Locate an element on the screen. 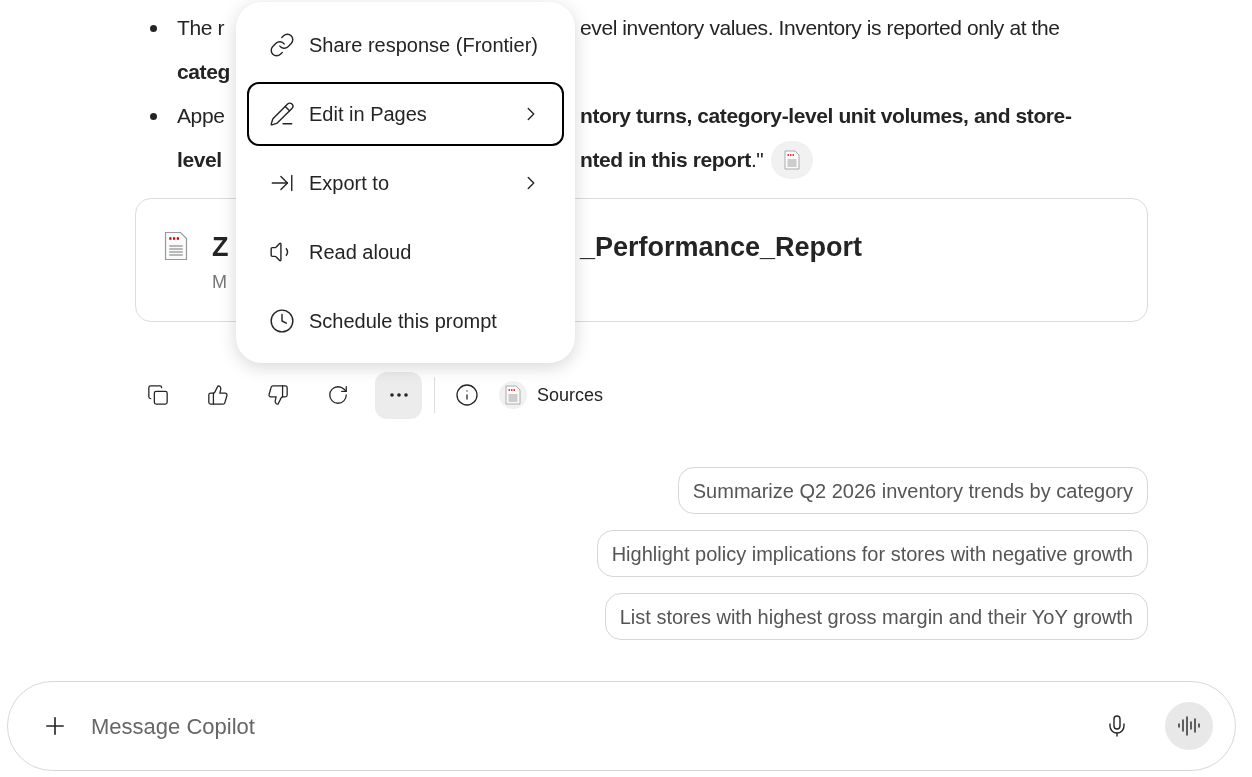 The width and height of the screenshot is (1252, 777). suggestion-chip: List stores with highest gross margin and their YoY growth is located at coordinates (876, 616).